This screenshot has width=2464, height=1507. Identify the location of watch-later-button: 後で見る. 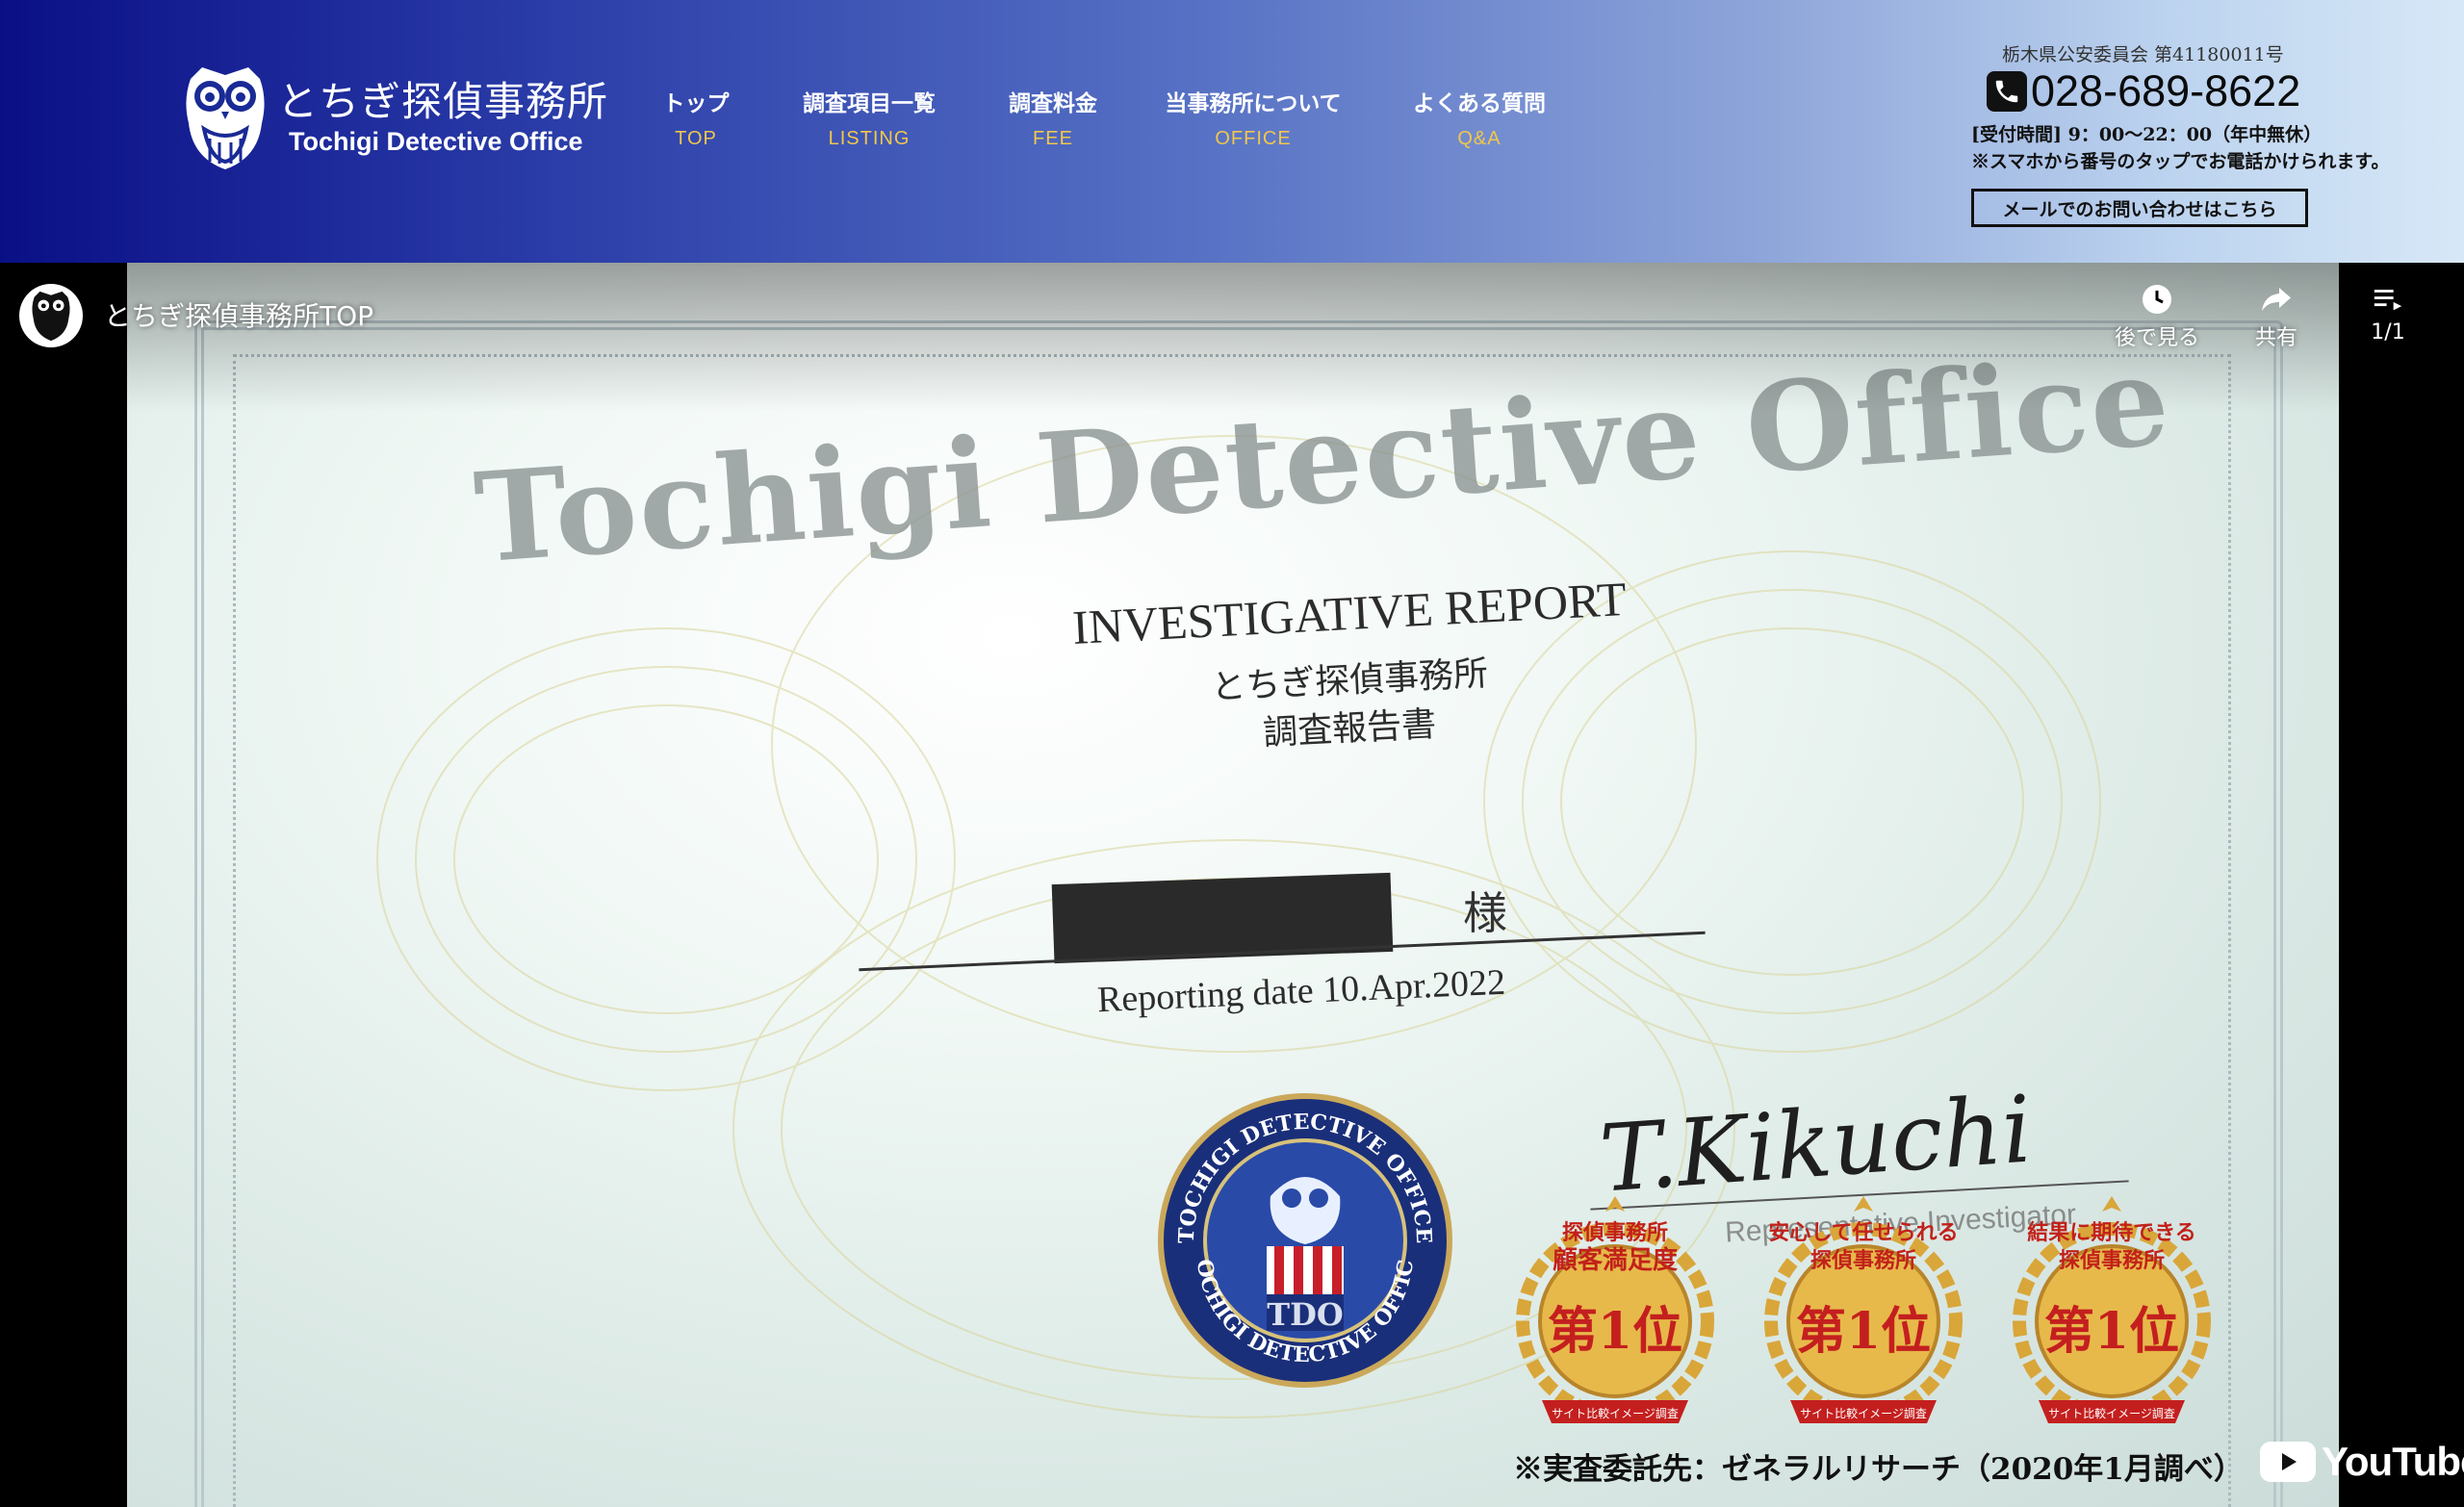
(2157, 317).